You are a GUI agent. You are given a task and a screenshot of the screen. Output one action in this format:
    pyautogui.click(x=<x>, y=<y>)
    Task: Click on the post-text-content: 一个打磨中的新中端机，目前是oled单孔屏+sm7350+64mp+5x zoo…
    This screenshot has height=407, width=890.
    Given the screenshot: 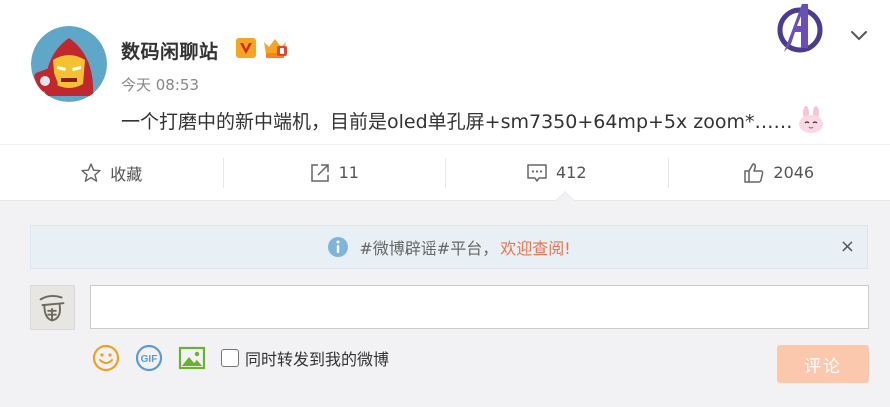 What is the action you would take?
    pyautogui.click(x=457, y=122)
    